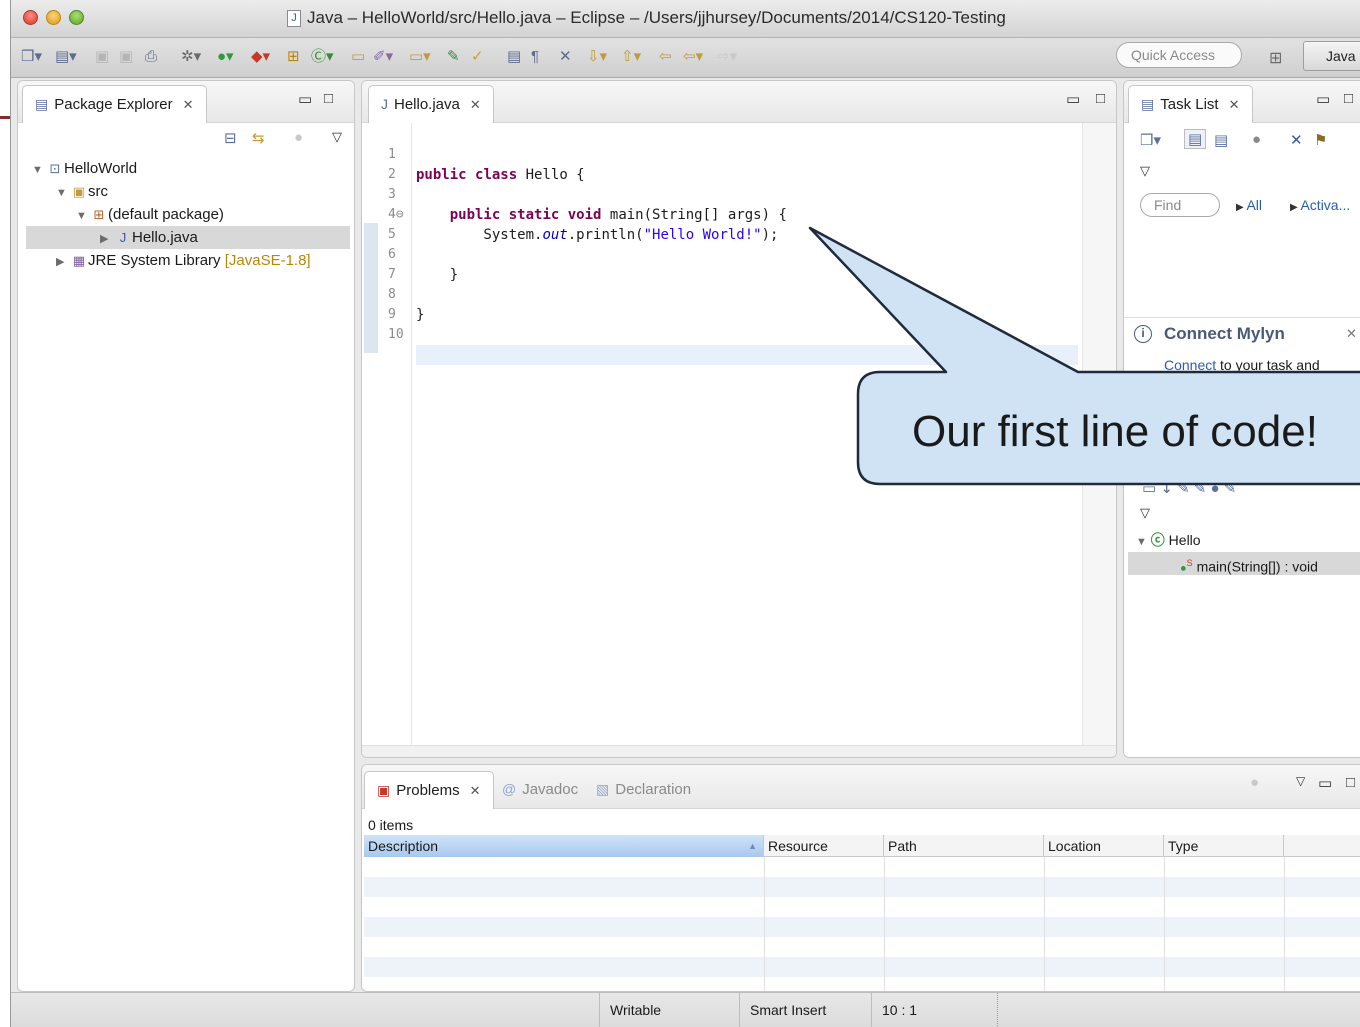 The height and width of the screenshot is (1027, 1360). What do you see at coordinates (540, 790) in the screenshot?
I see `tab-javadoc: @ Javadoc` at bounding box center [540, 790].